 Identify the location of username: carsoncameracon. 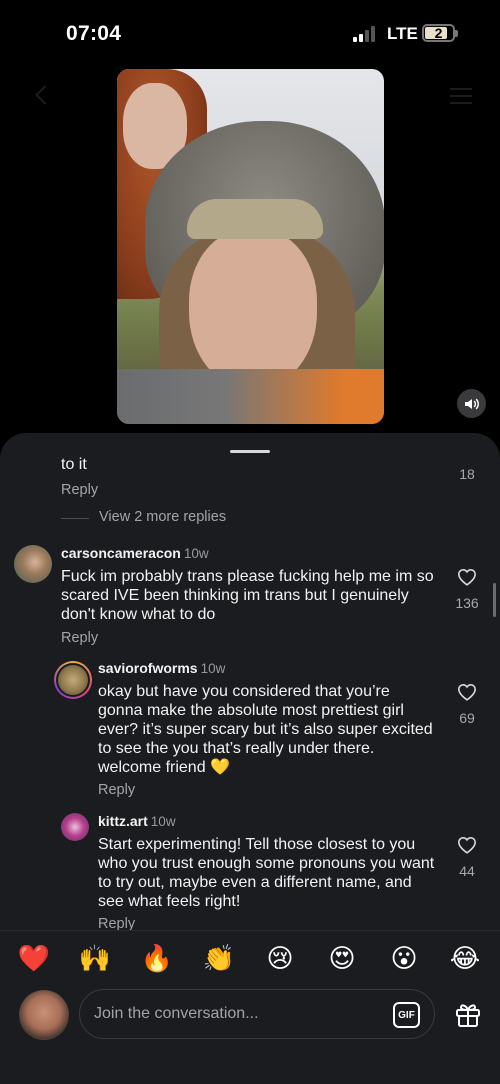
(121, 553).